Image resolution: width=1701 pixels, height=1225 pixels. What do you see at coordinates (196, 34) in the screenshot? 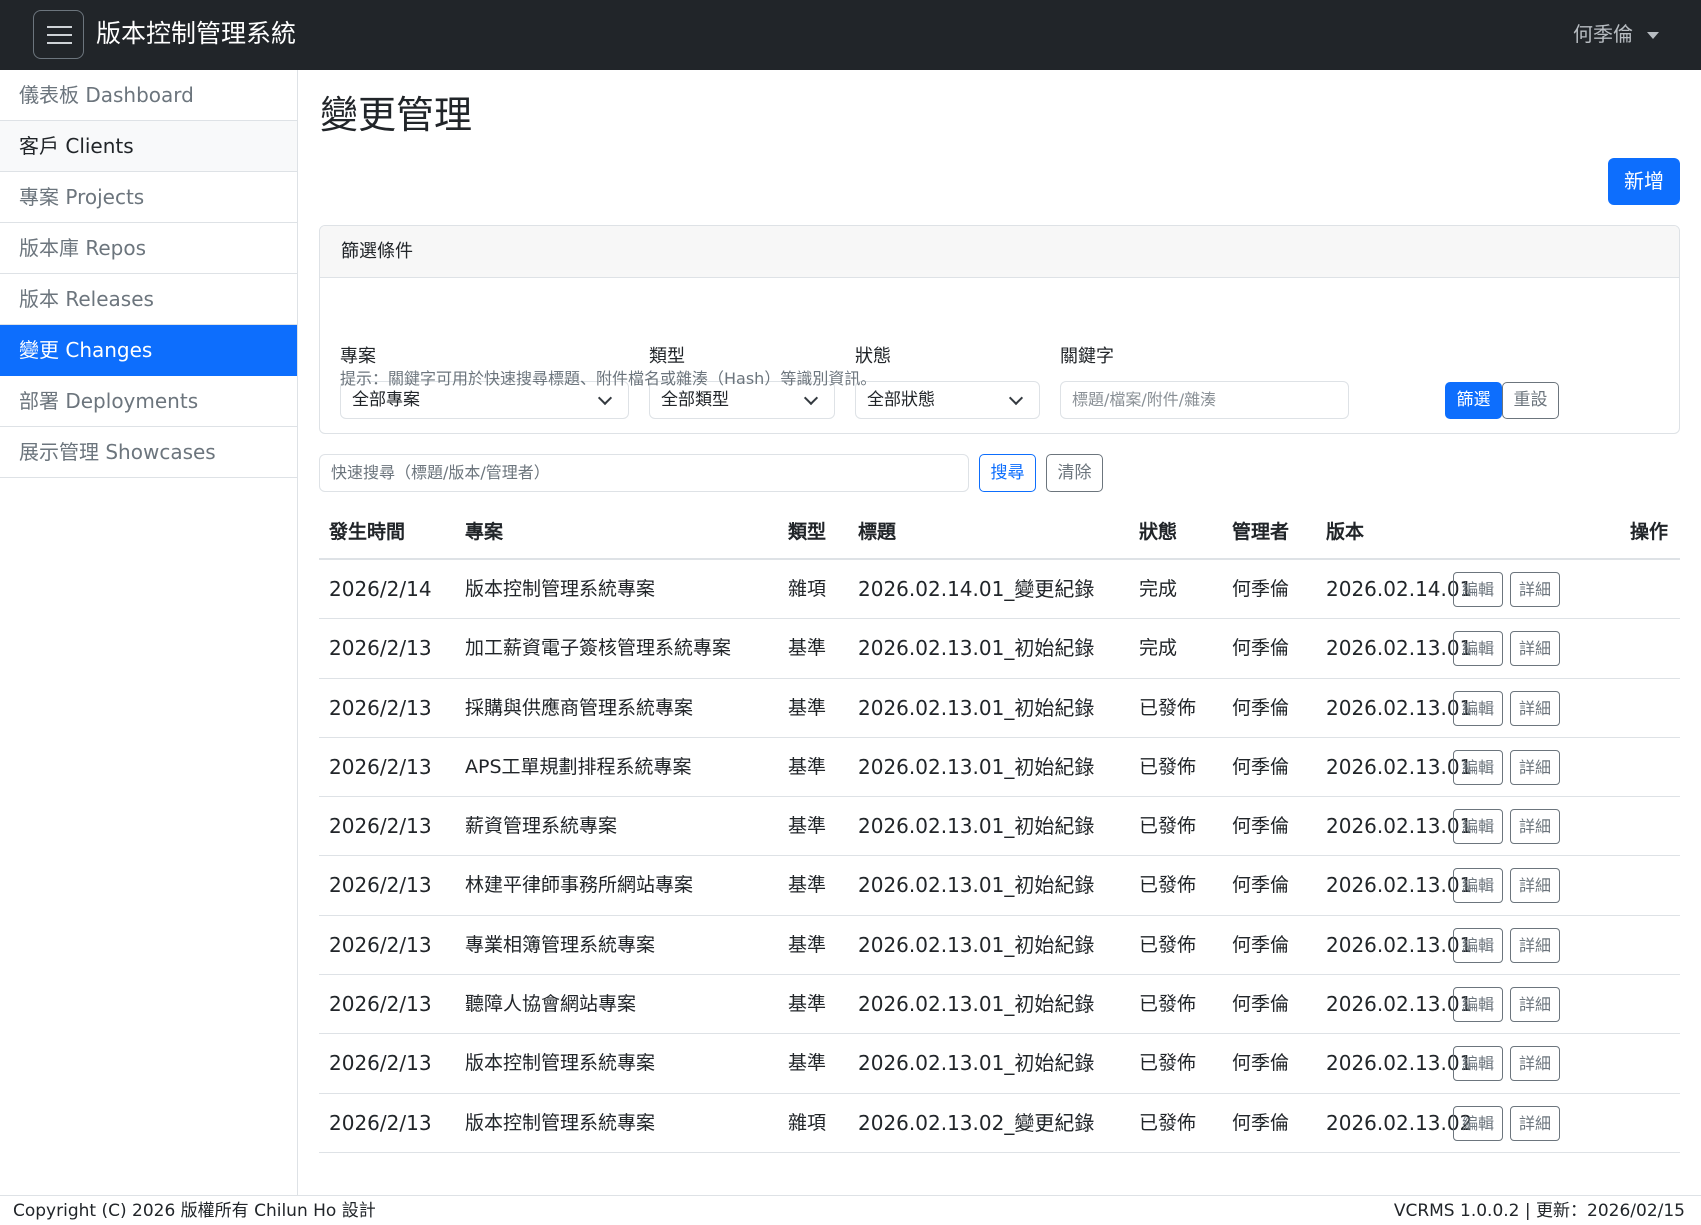
I see `app-title: 版本控制管理系統` at bounding box center [196, 34].